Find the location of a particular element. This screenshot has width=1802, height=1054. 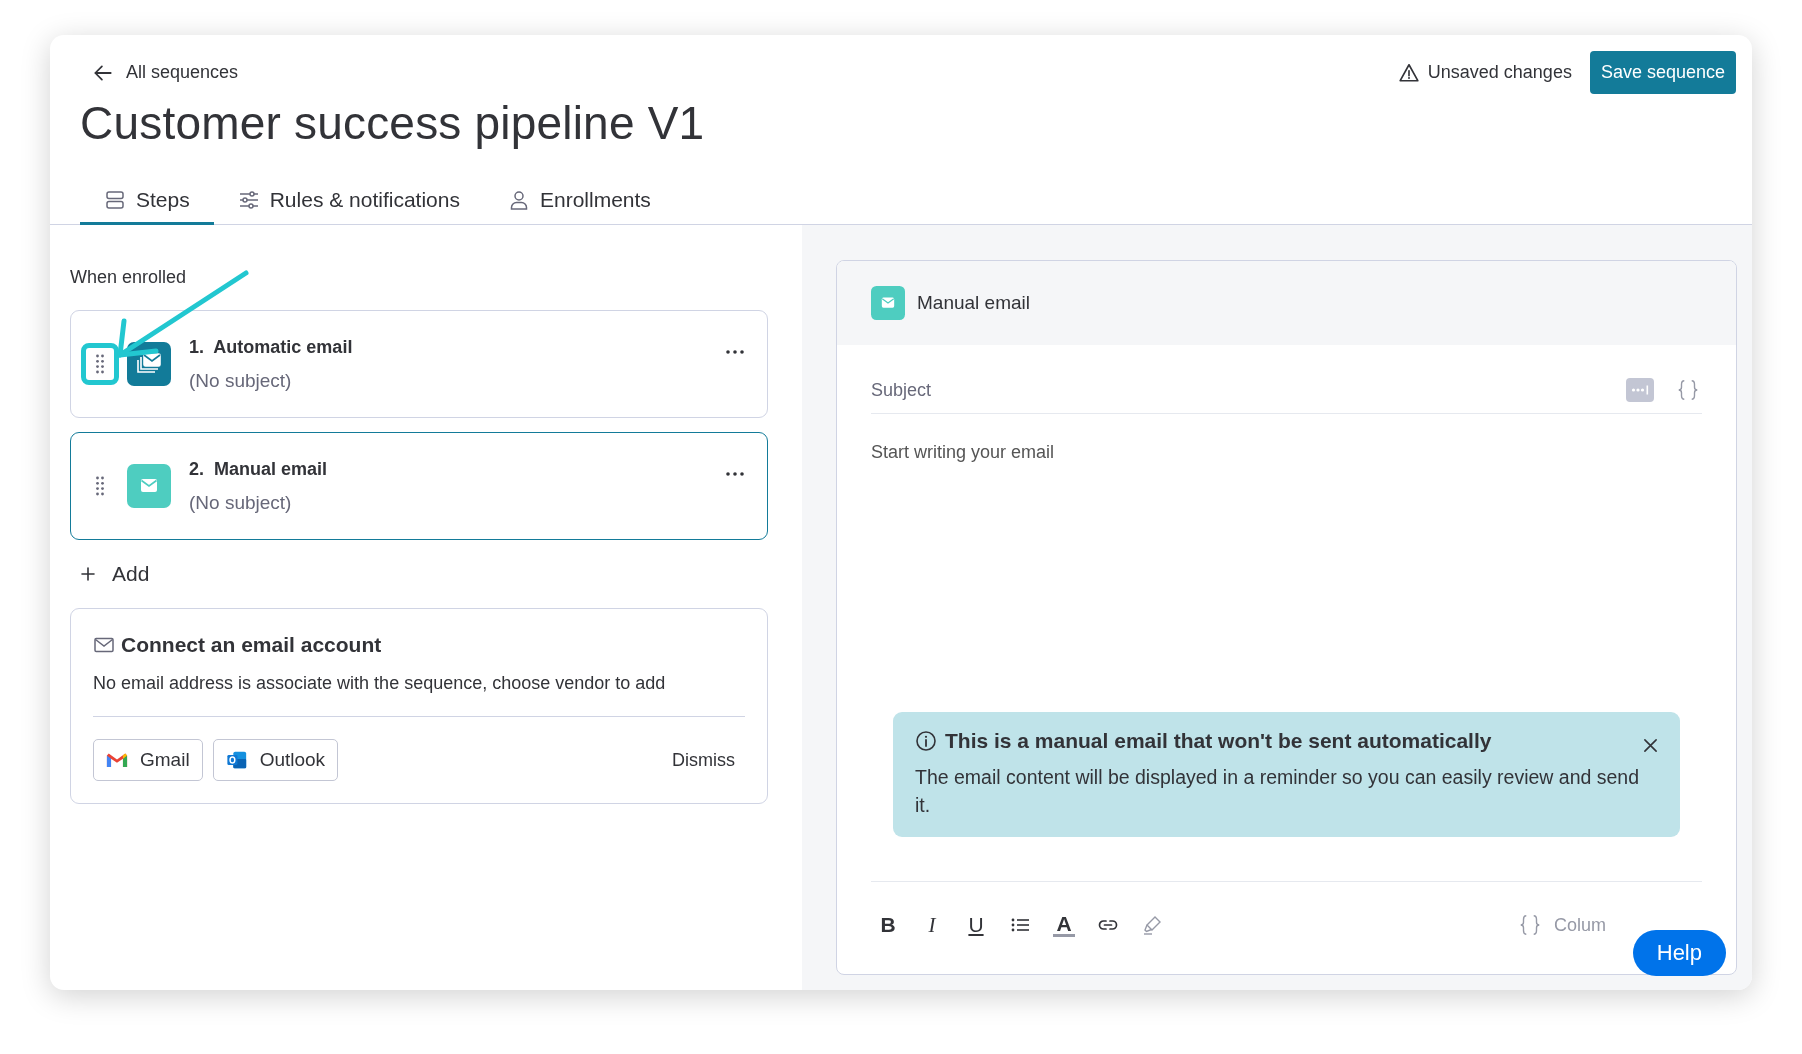

step-title: 2. Manual email is located at coordinates (259, 469).